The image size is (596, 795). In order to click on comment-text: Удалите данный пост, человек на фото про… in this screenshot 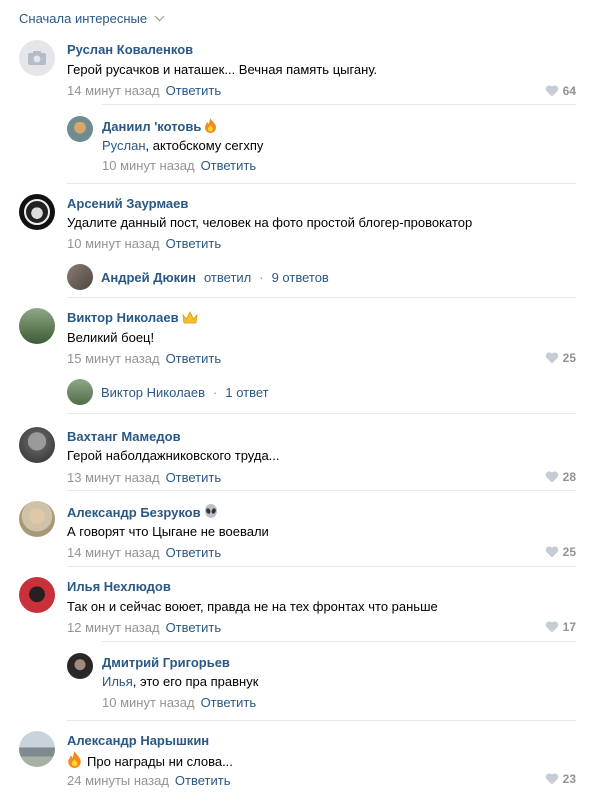, I will do `click(270, 222)`.